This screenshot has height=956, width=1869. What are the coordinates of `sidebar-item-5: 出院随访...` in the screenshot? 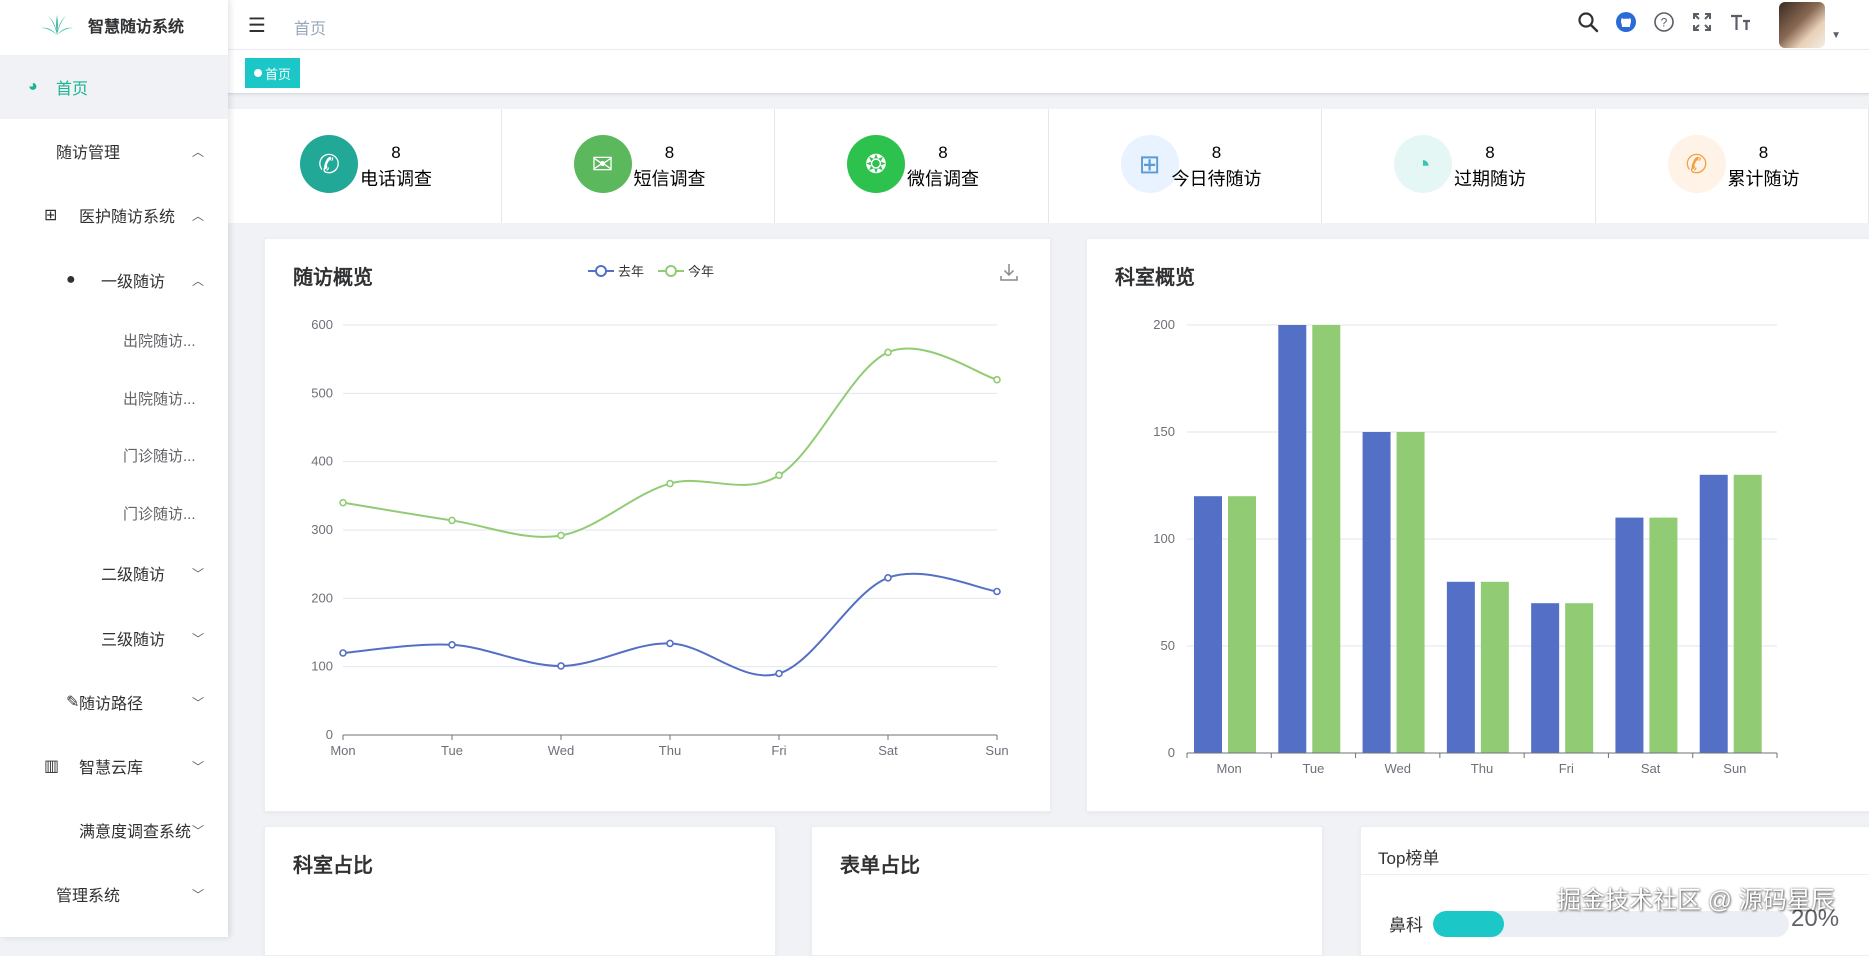 It's located at (114, 398).